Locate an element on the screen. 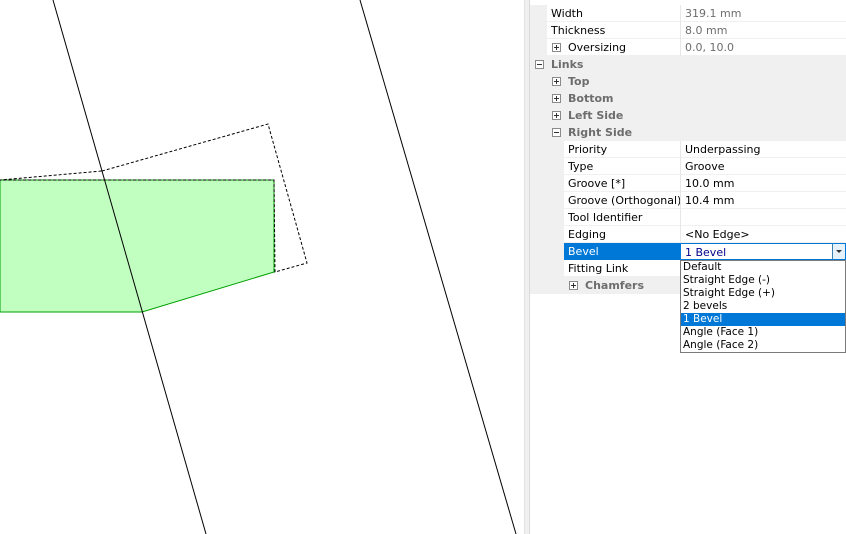  prop-value-type: Groove is located at coordinates (763, 166).